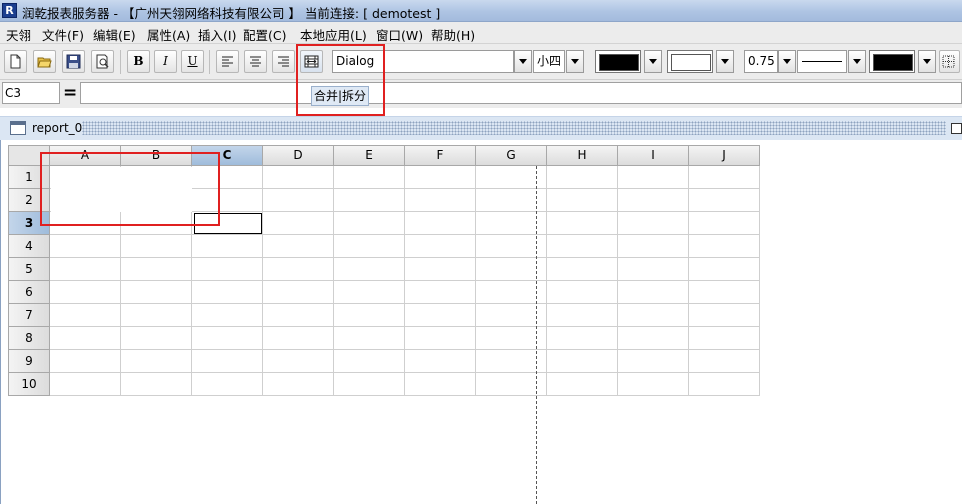 This screenshot has height=504, width=962. Describe the element at coordinates (536, 335) in the screenshot. I see `page-break-line` at that location.